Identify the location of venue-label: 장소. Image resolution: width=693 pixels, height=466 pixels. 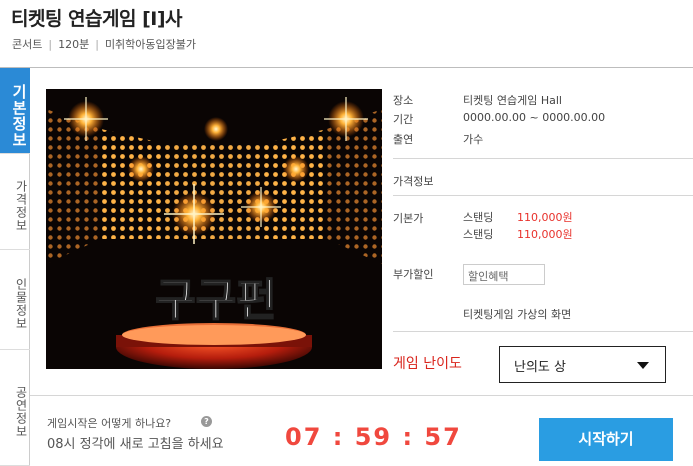
(403, 100).